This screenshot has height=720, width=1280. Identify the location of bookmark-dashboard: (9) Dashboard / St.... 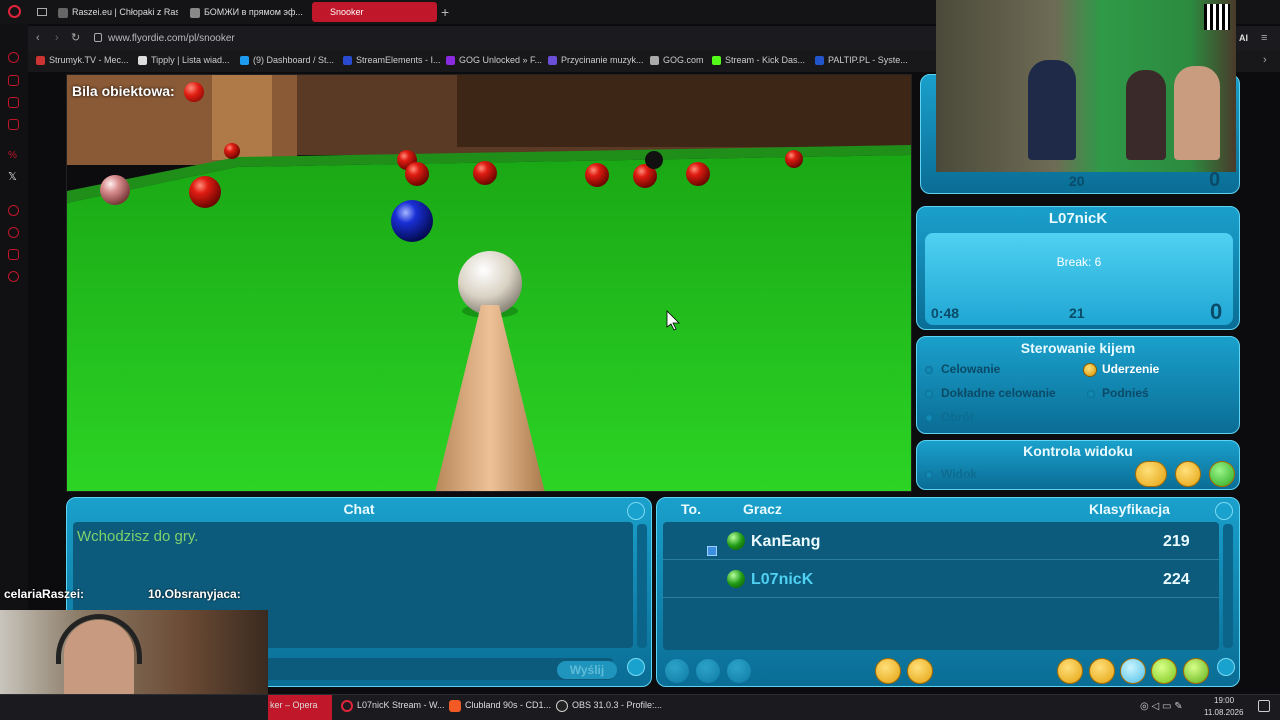
(287, 60).